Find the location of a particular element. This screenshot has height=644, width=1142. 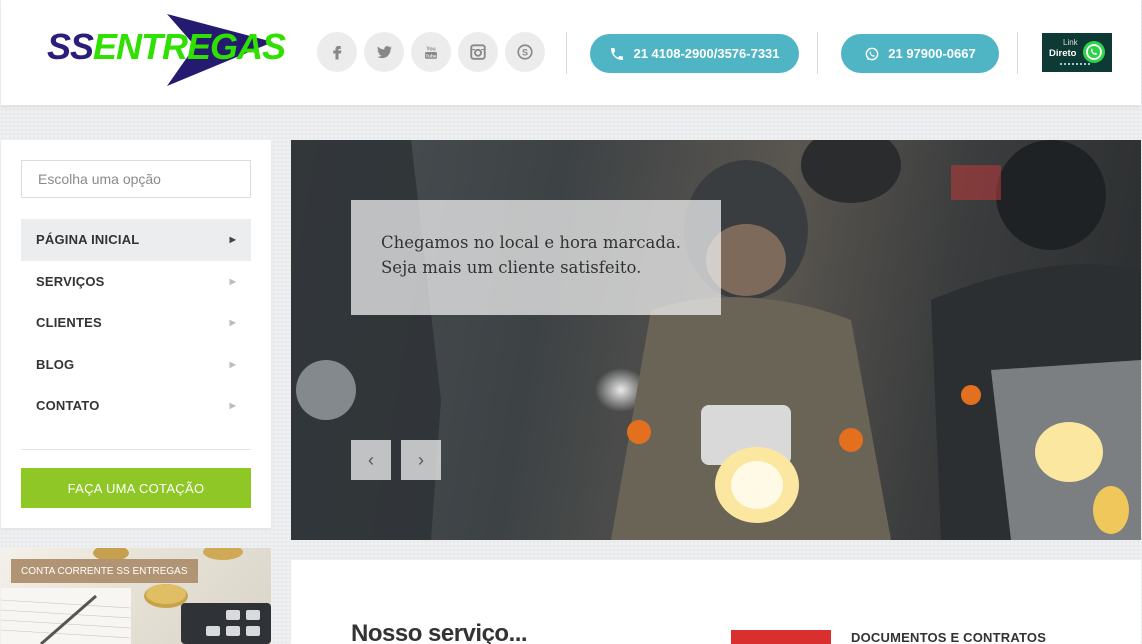

logo-wordmark: SSENTREGAS is located at coordinates (166, 47).